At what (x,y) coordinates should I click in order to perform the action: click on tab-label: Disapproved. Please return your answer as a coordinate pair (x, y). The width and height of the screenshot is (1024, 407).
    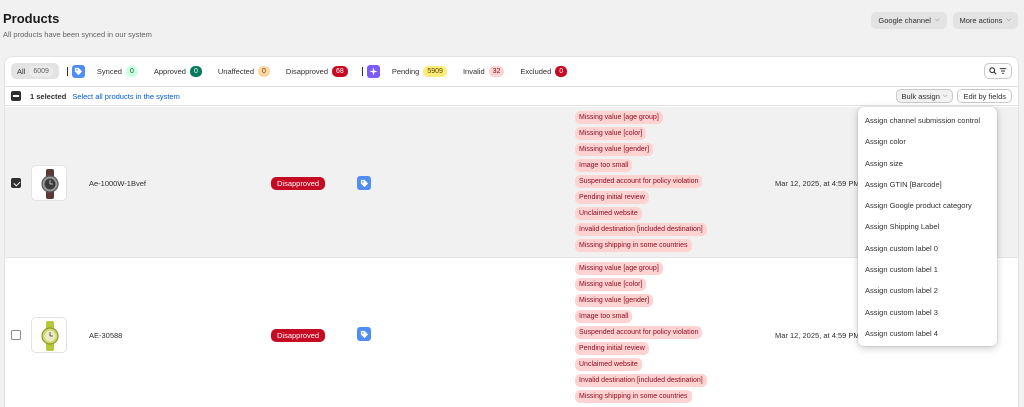
    Looking at the image, I should click on (307, 71).